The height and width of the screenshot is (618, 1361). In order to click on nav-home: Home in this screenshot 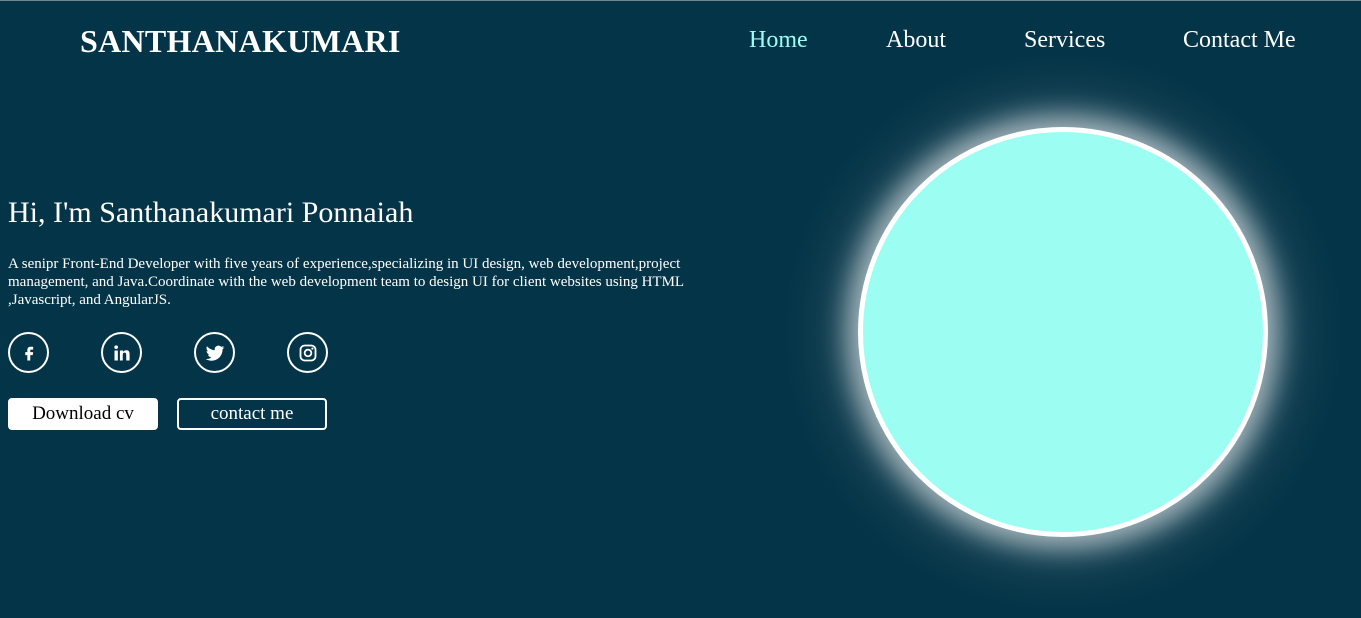, I will do `click(778, 40)`.